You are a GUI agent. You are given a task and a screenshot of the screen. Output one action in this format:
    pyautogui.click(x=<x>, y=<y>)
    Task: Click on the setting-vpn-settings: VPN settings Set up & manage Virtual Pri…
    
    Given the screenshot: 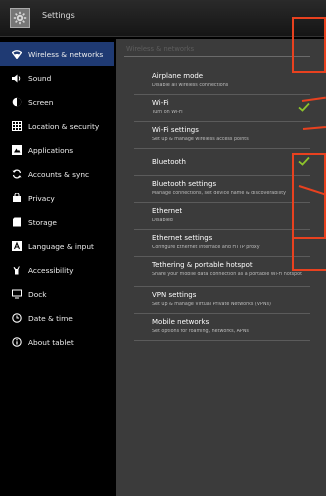 What is the action you would take?
    pyautogui.click(x=222, y=300)
    